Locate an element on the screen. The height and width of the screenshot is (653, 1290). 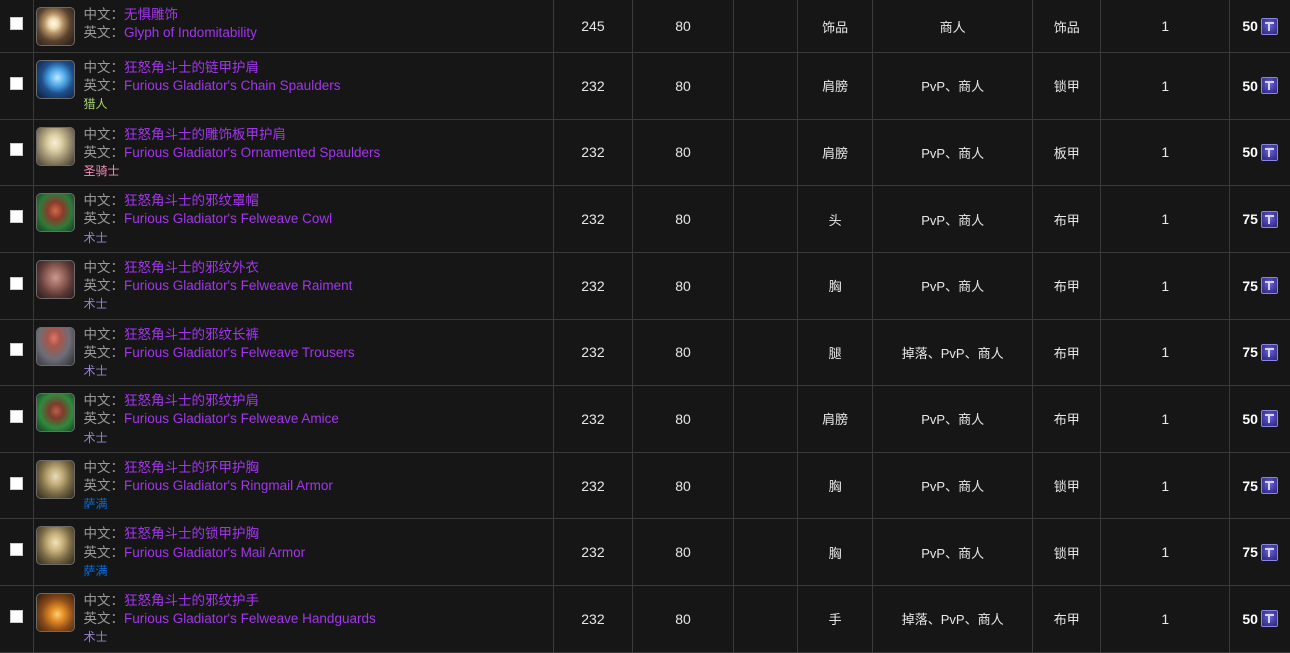
item-name-en: Furious Gladiator's Felweave Cowl is located at coordinates (228, 218).